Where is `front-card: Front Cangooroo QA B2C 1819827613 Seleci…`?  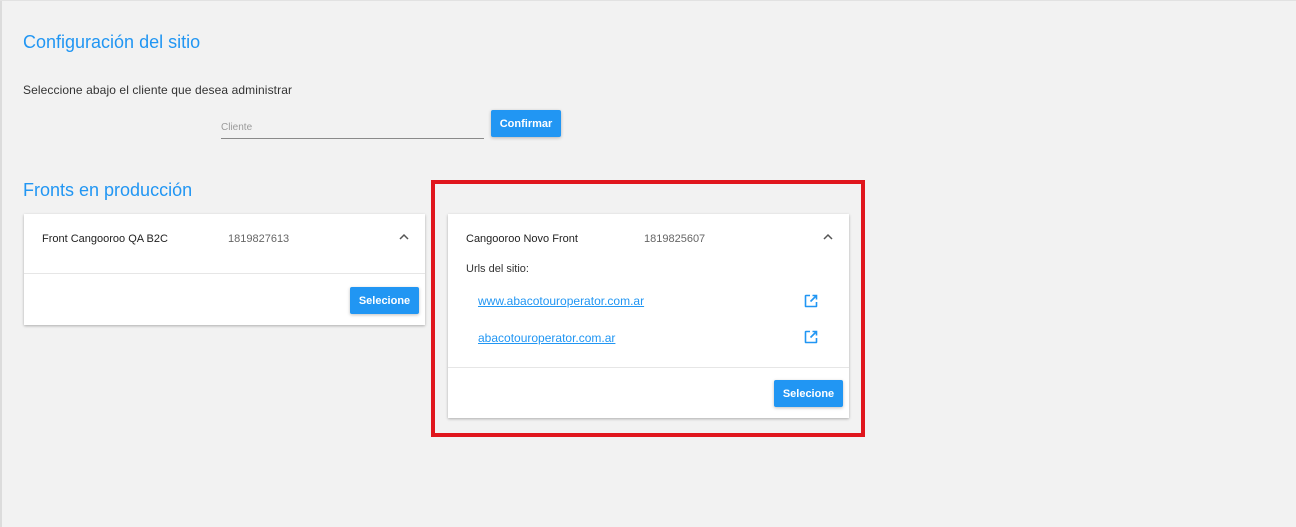 front-card: Front Cangooroo QA B2C 1819827613 Seleci… is located at coordinates (224, 269).